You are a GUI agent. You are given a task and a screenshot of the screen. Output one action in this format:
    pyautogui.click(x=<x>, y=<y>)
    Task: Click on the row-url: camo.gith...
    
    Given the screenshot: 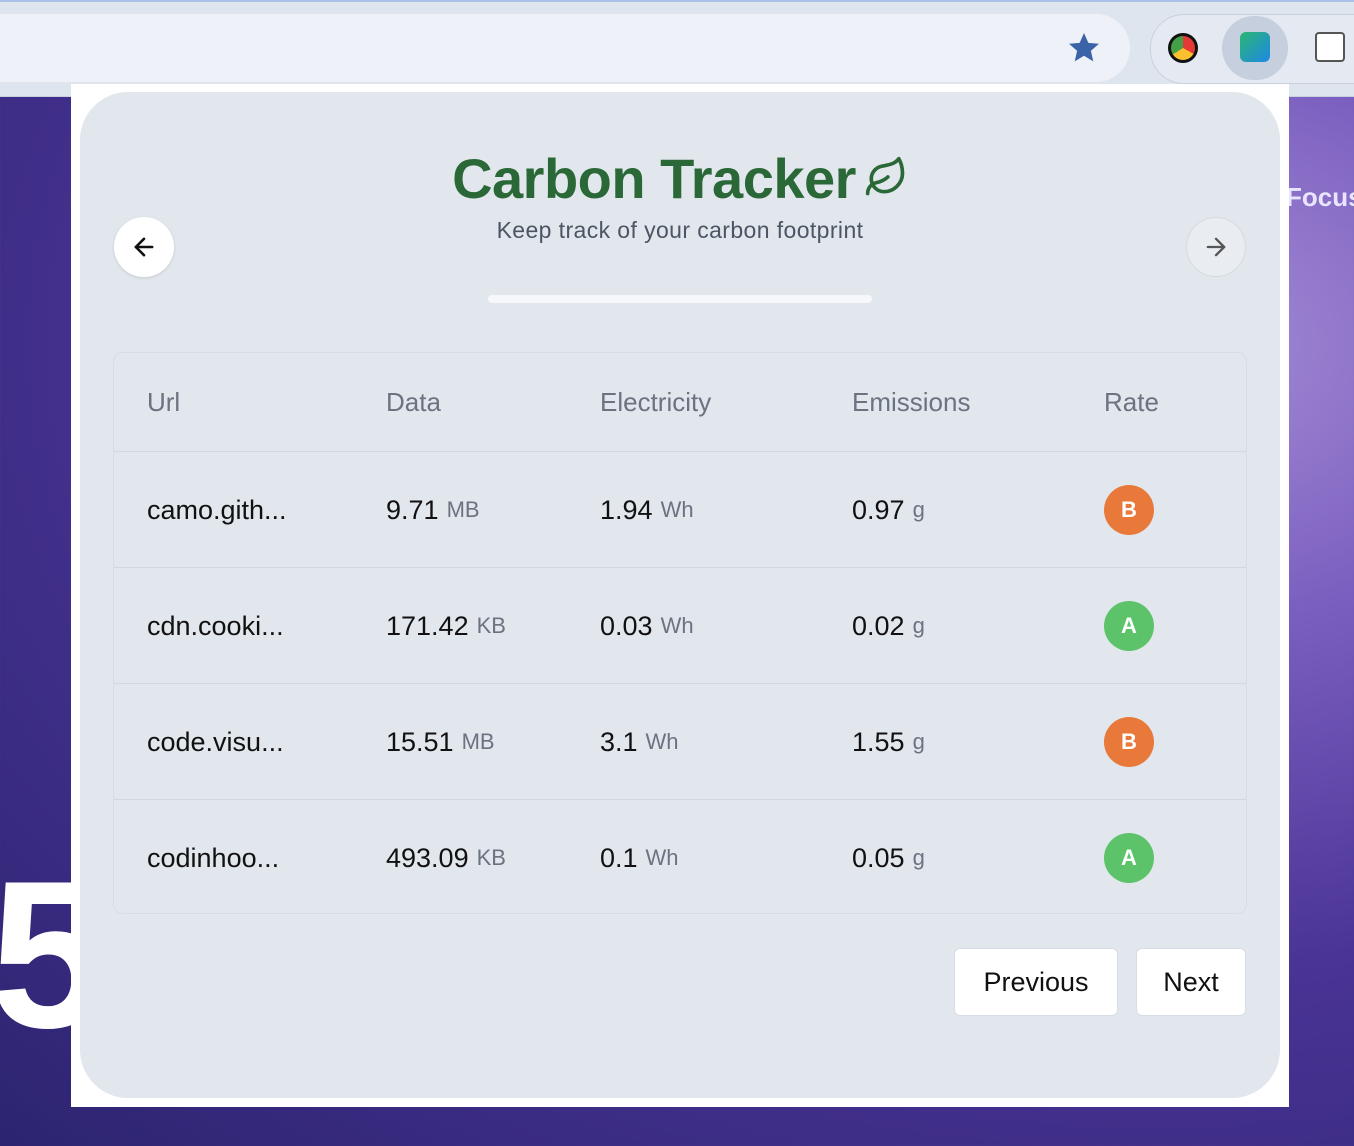 What is the action you would take?
    pyautogui.click(x=217, y=509)
    